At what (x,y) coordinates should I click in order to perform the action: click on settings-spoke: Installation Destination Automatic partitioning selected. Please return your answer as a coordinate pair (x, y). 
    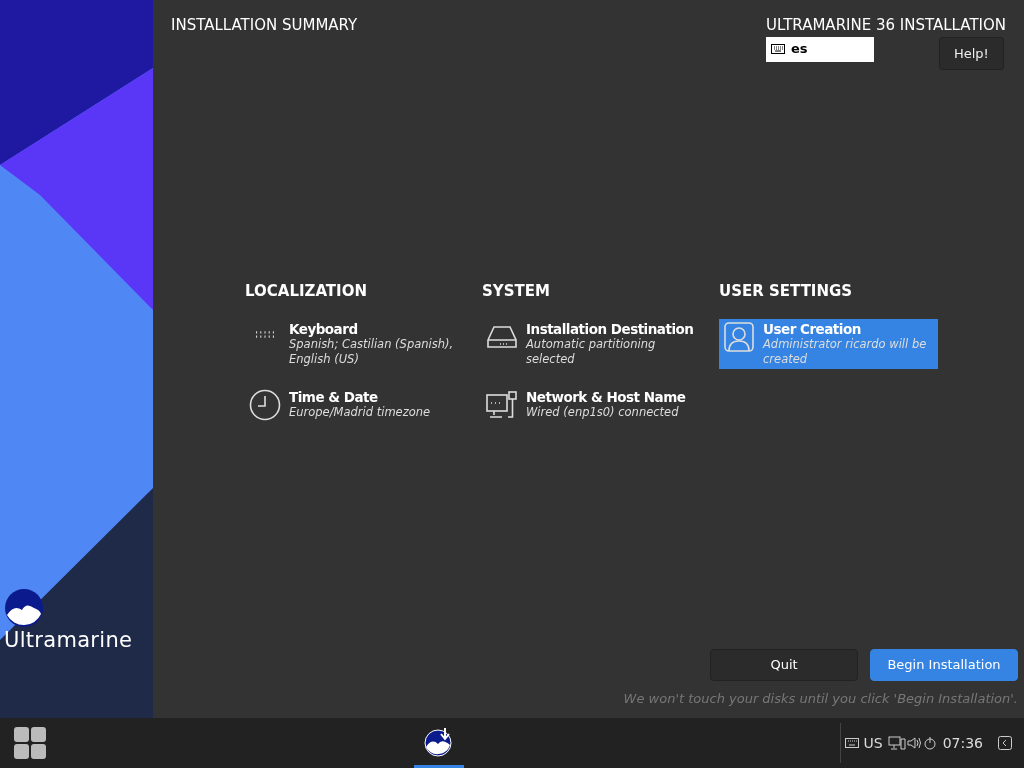
    Looking at the image, I should click on (591, 343).